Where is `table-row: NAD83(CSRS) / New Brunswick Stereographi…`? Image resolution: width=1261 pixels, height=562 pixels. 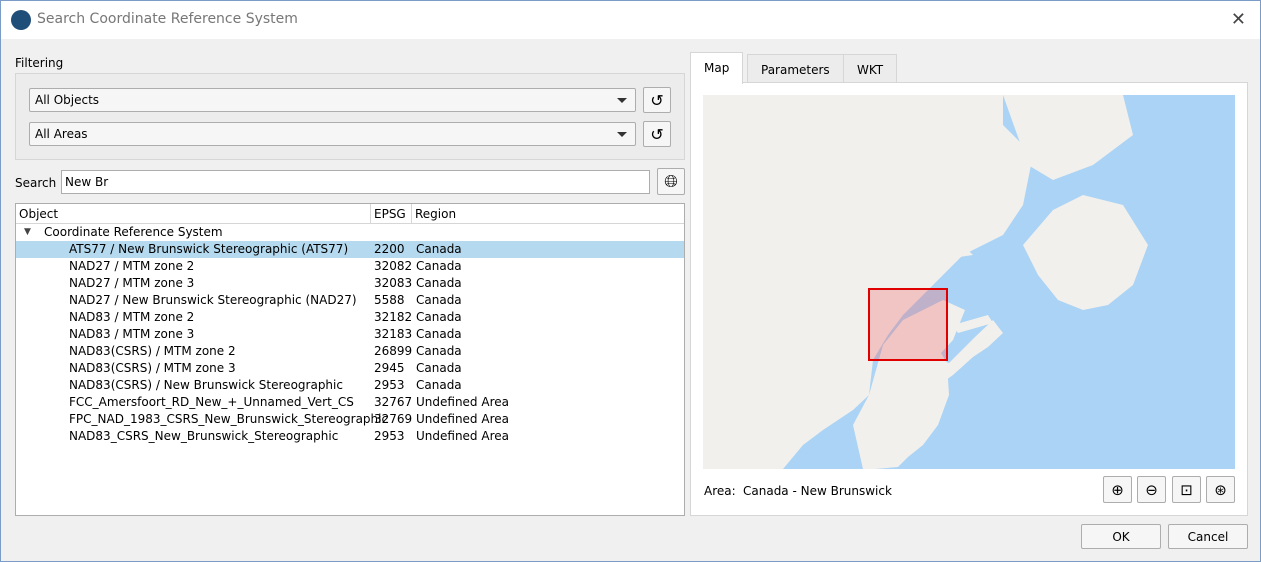 table-row: NAD83(CSRS) / New Brunswick Stereographi… is located at coordinates (350, 385).